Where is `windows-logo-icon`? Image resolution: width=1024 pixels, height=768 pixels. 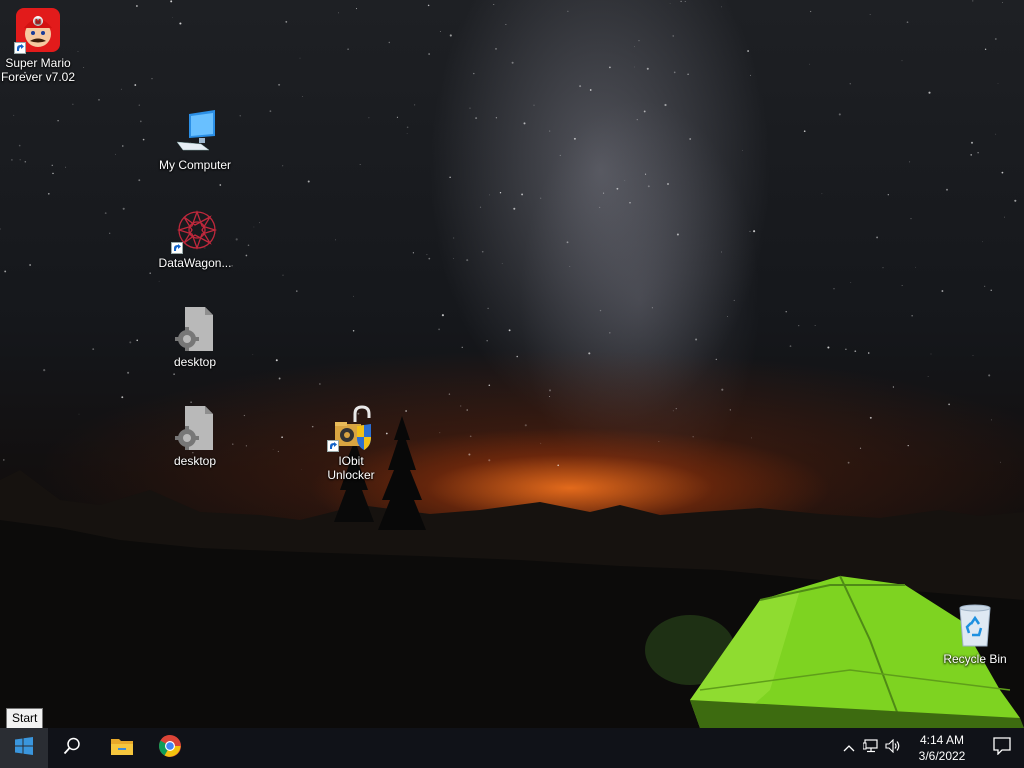 windows-logo-icon is located at coordinates (24, 748).